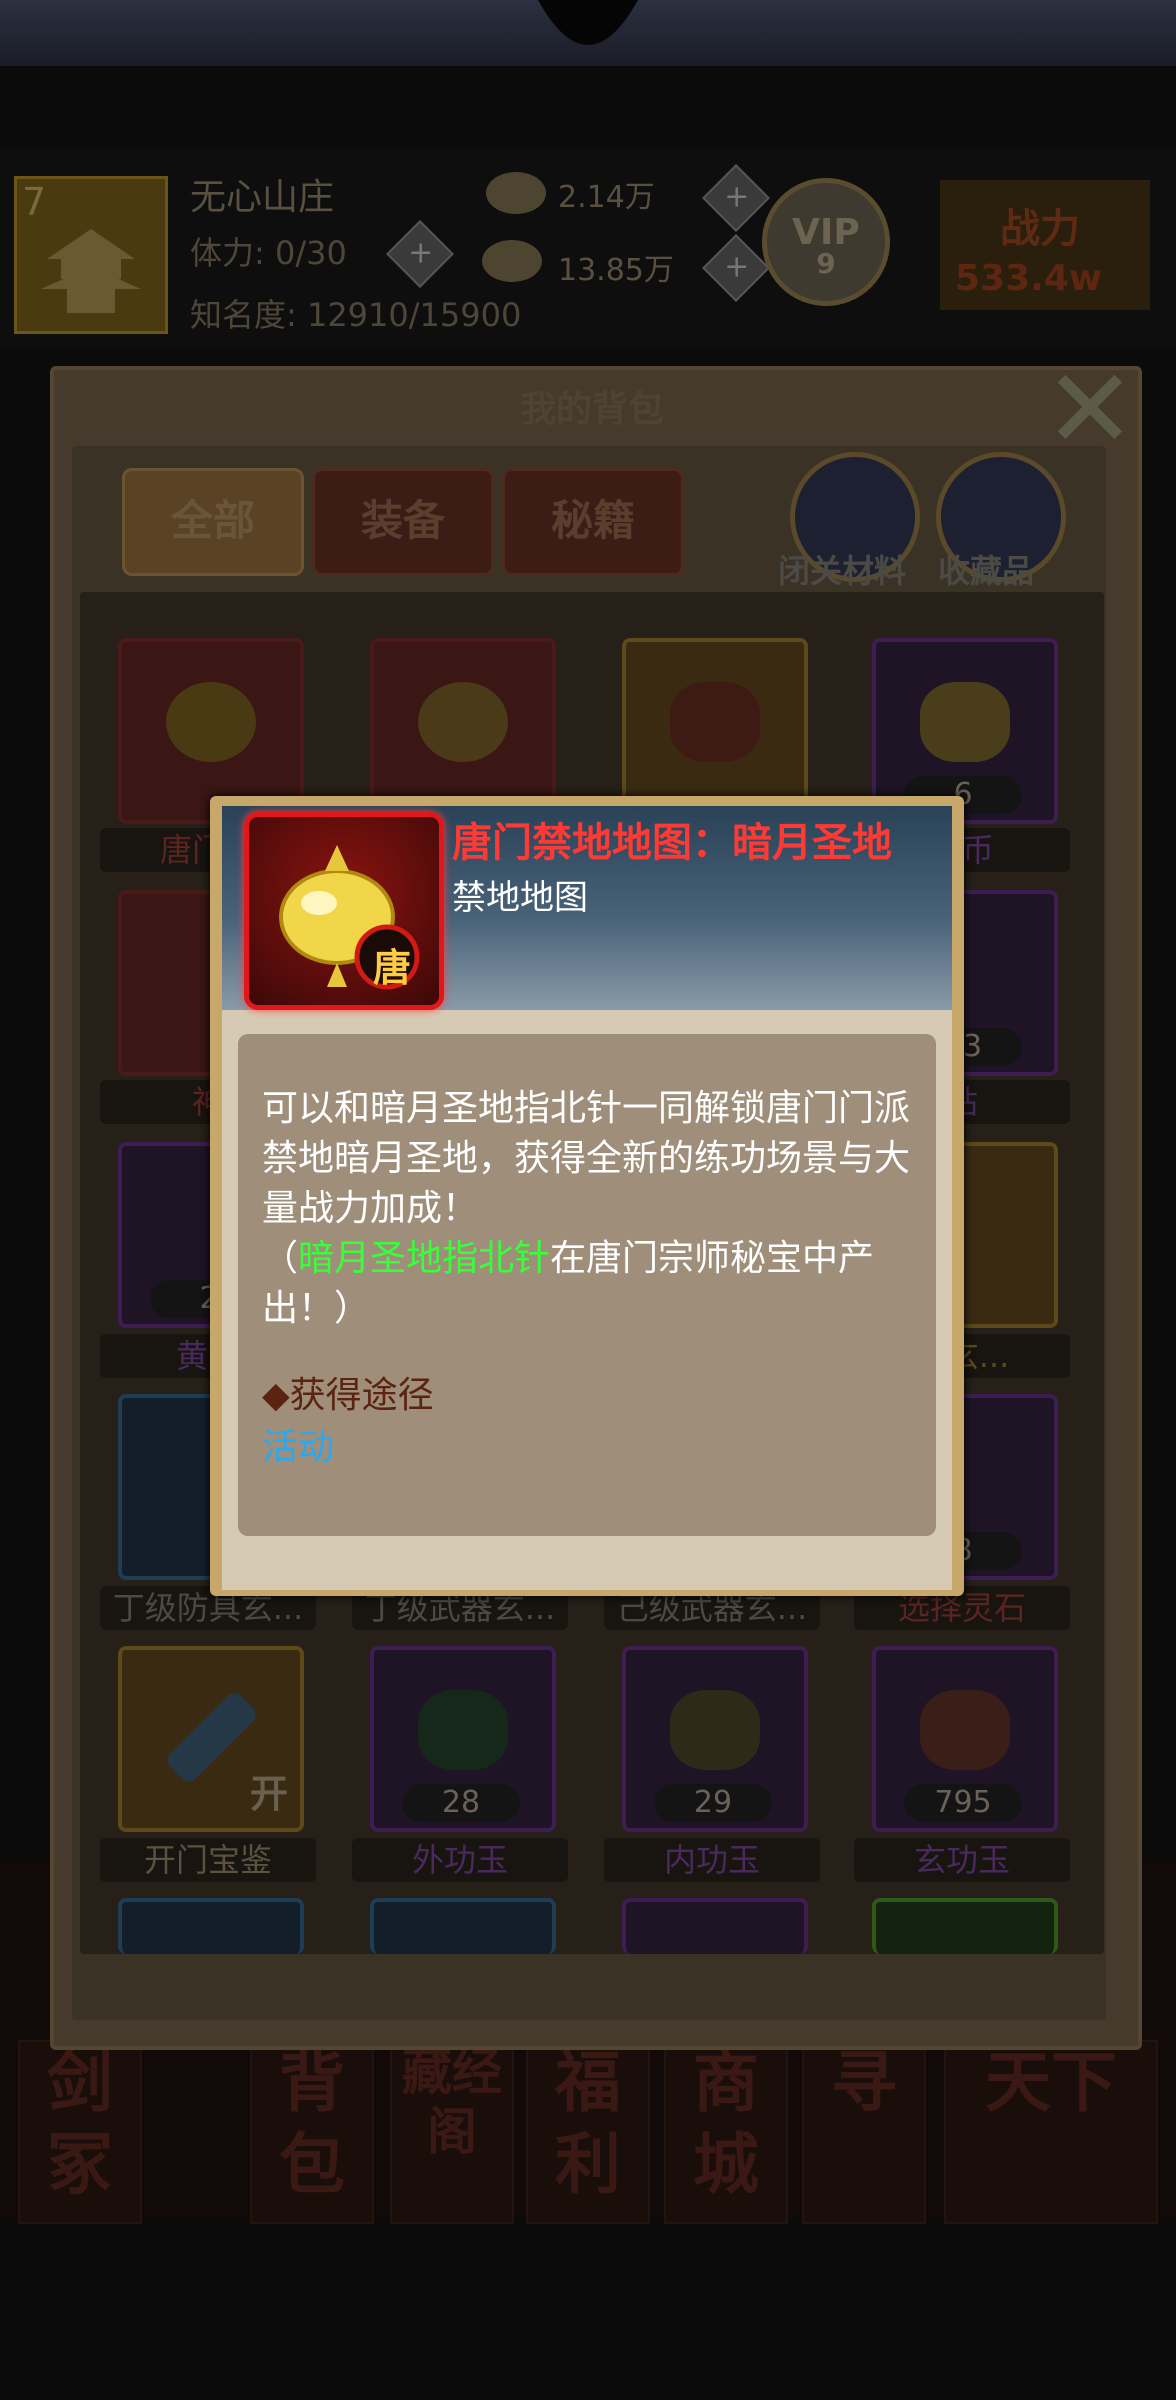 The image size is (1176, 2400). What do you see at coordinates (842, 571) in the screenshot?
I see `seclusion-materials-label: 闭关材料` at bounding box center [842, 571].